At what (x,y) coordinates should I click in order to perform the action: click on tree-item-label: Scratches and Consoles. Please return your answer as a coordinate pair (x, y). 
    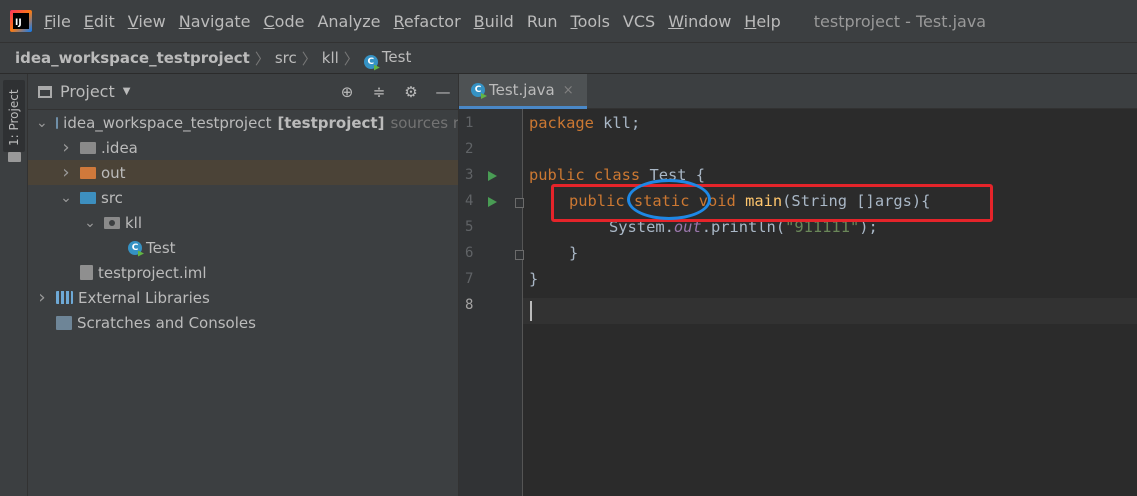
    Looking at the image, I should click on (166, 322).